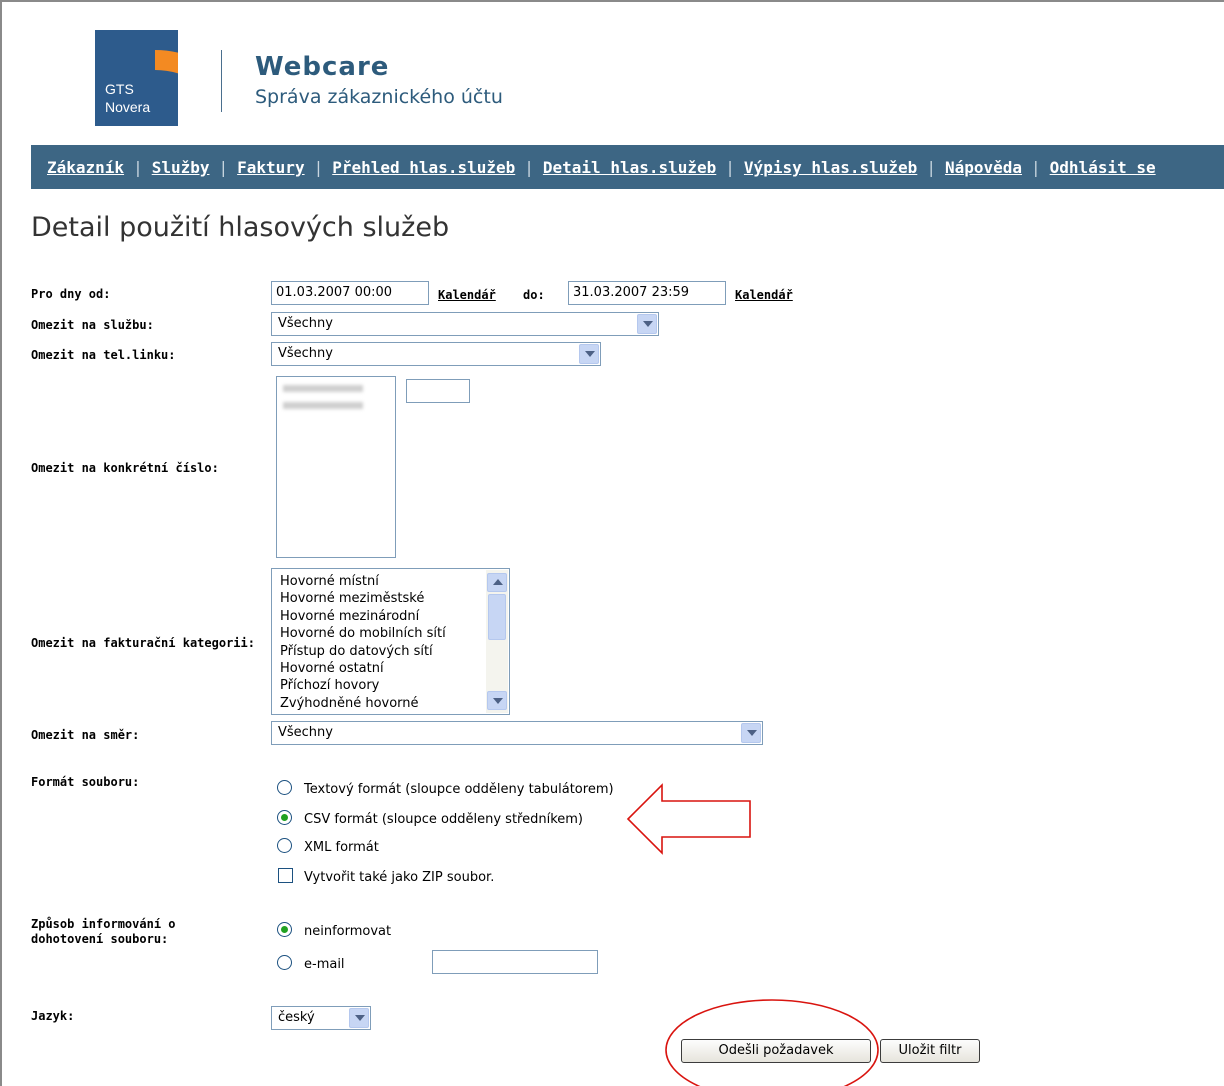 This screenshot has width=1224, height=1086. I want to click on direction-label: Omezit na směr:, so click(85, 735).